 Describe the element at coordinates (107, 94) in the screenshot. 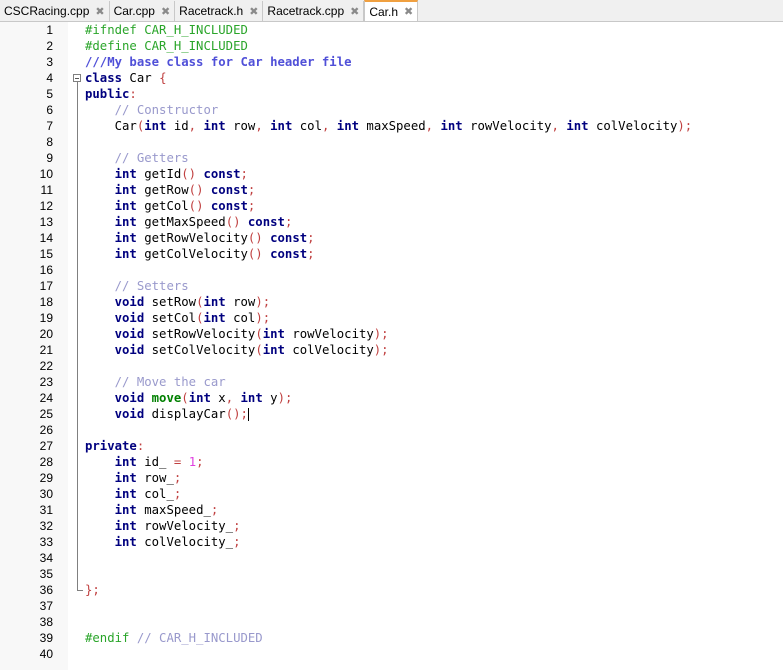

I see `code-token: public` at that location.